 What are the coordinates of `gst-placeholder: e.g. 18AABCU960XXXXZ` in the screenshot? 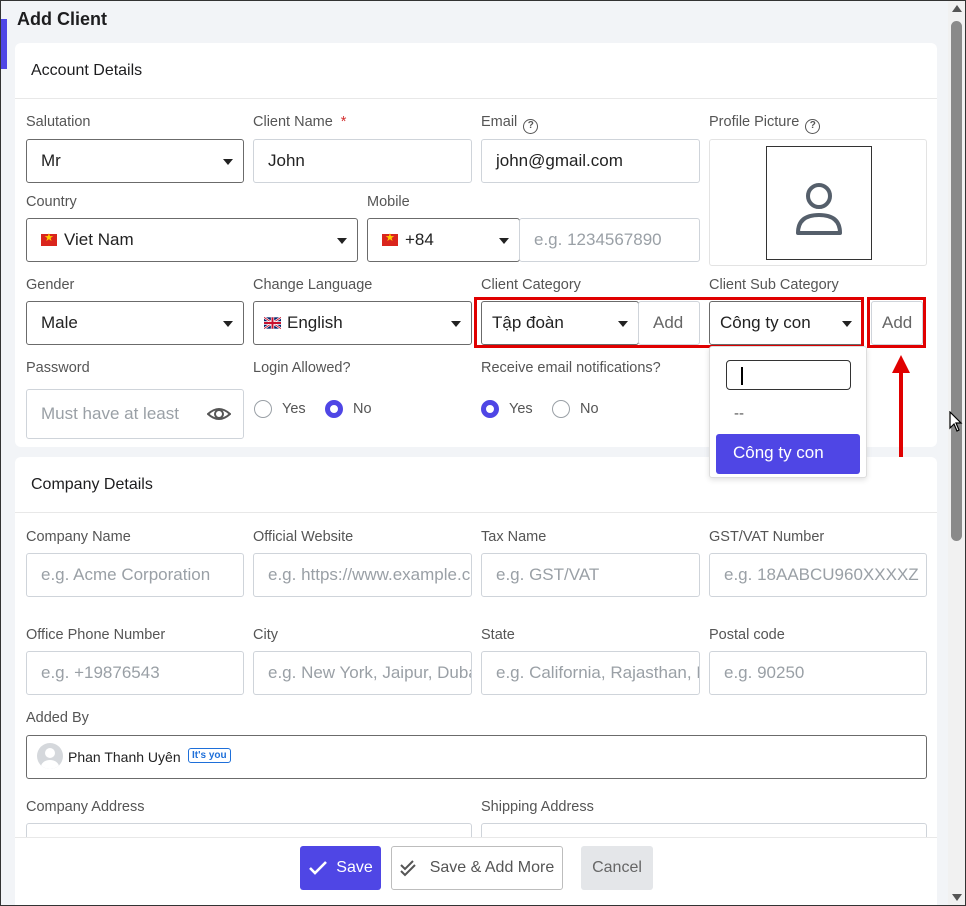 It's located at (821, 574).